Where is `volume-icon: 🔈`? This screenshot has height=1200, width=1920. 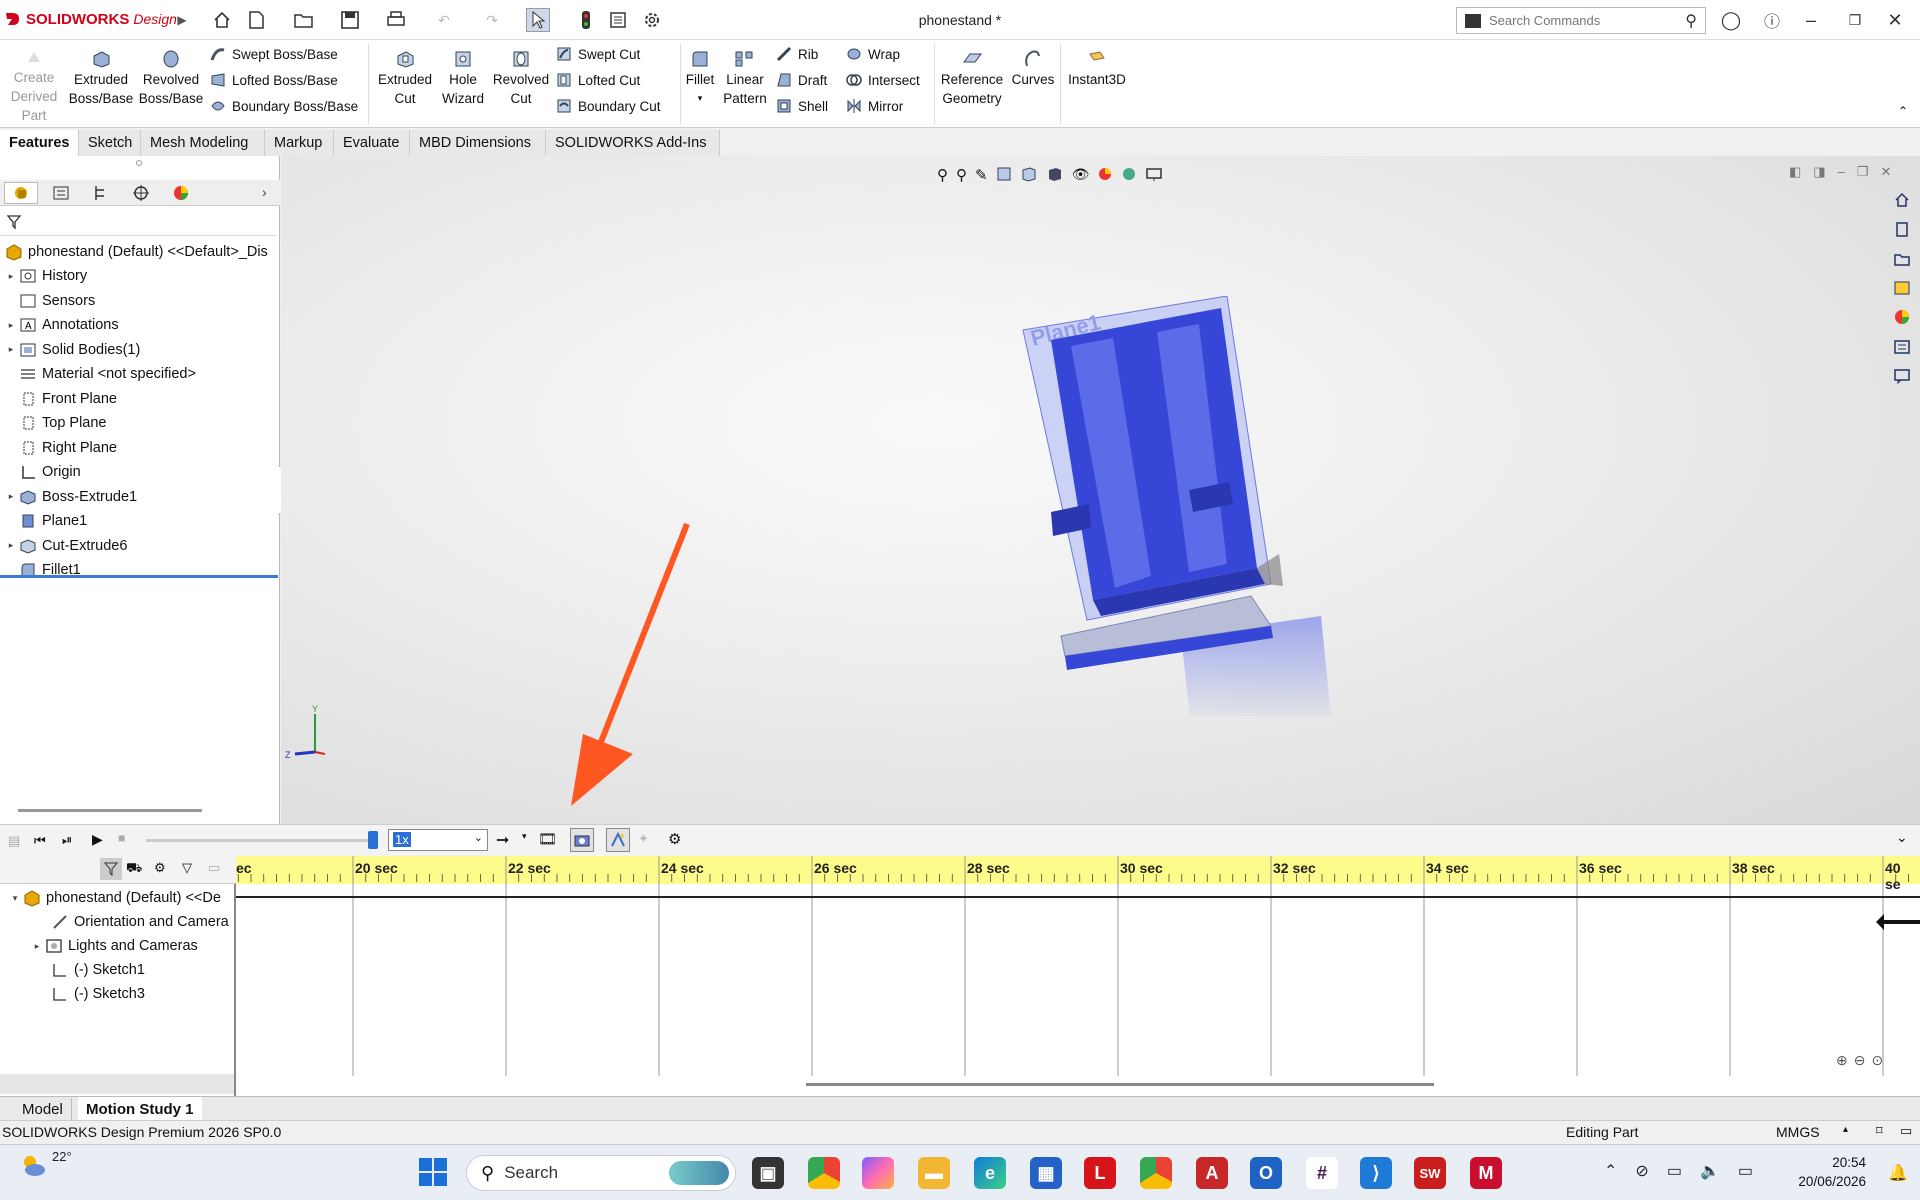 volume-icon: 🔈 is located at coordinates (1710, 1171).